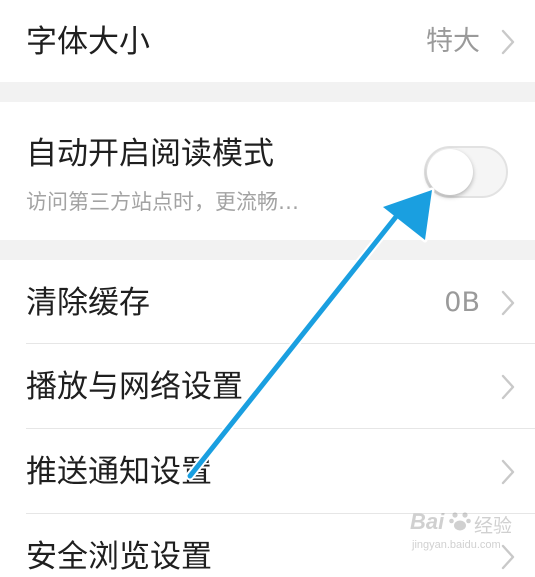 Image resolution: width=535 pixels, height=577 pixels. I want to click on cache-size-value: 0B, so click(462, 302).